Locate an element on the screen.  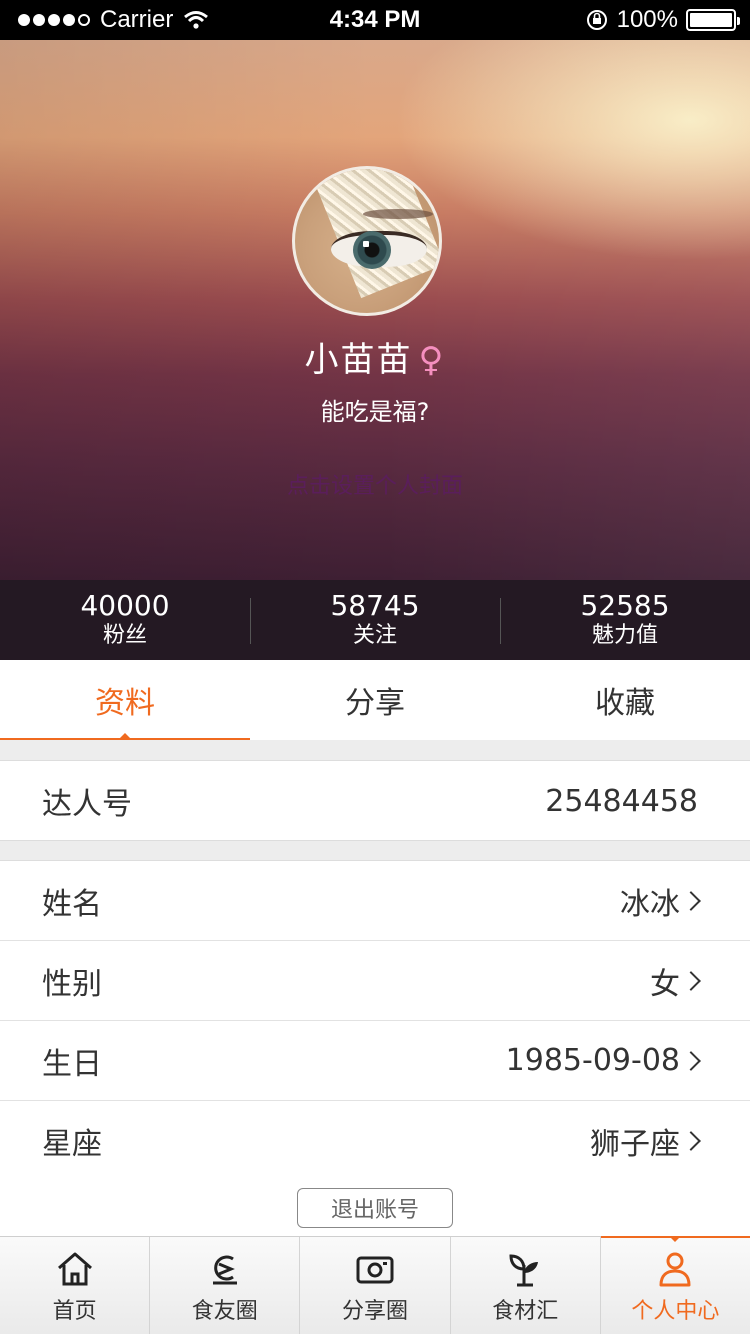
row-value: 冰冰 is located at coordinates (660, 901).